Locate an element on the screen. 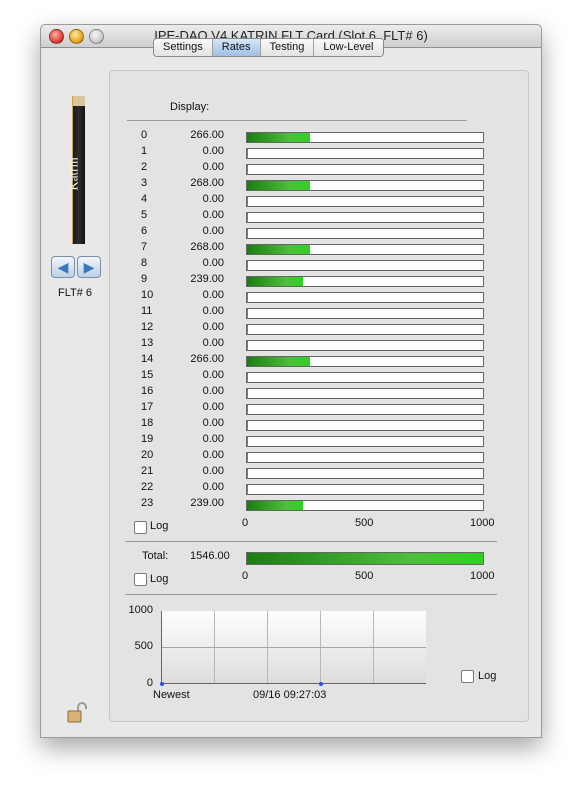  channel-rate-value: 266.00 is located at coordinates (207, 135).